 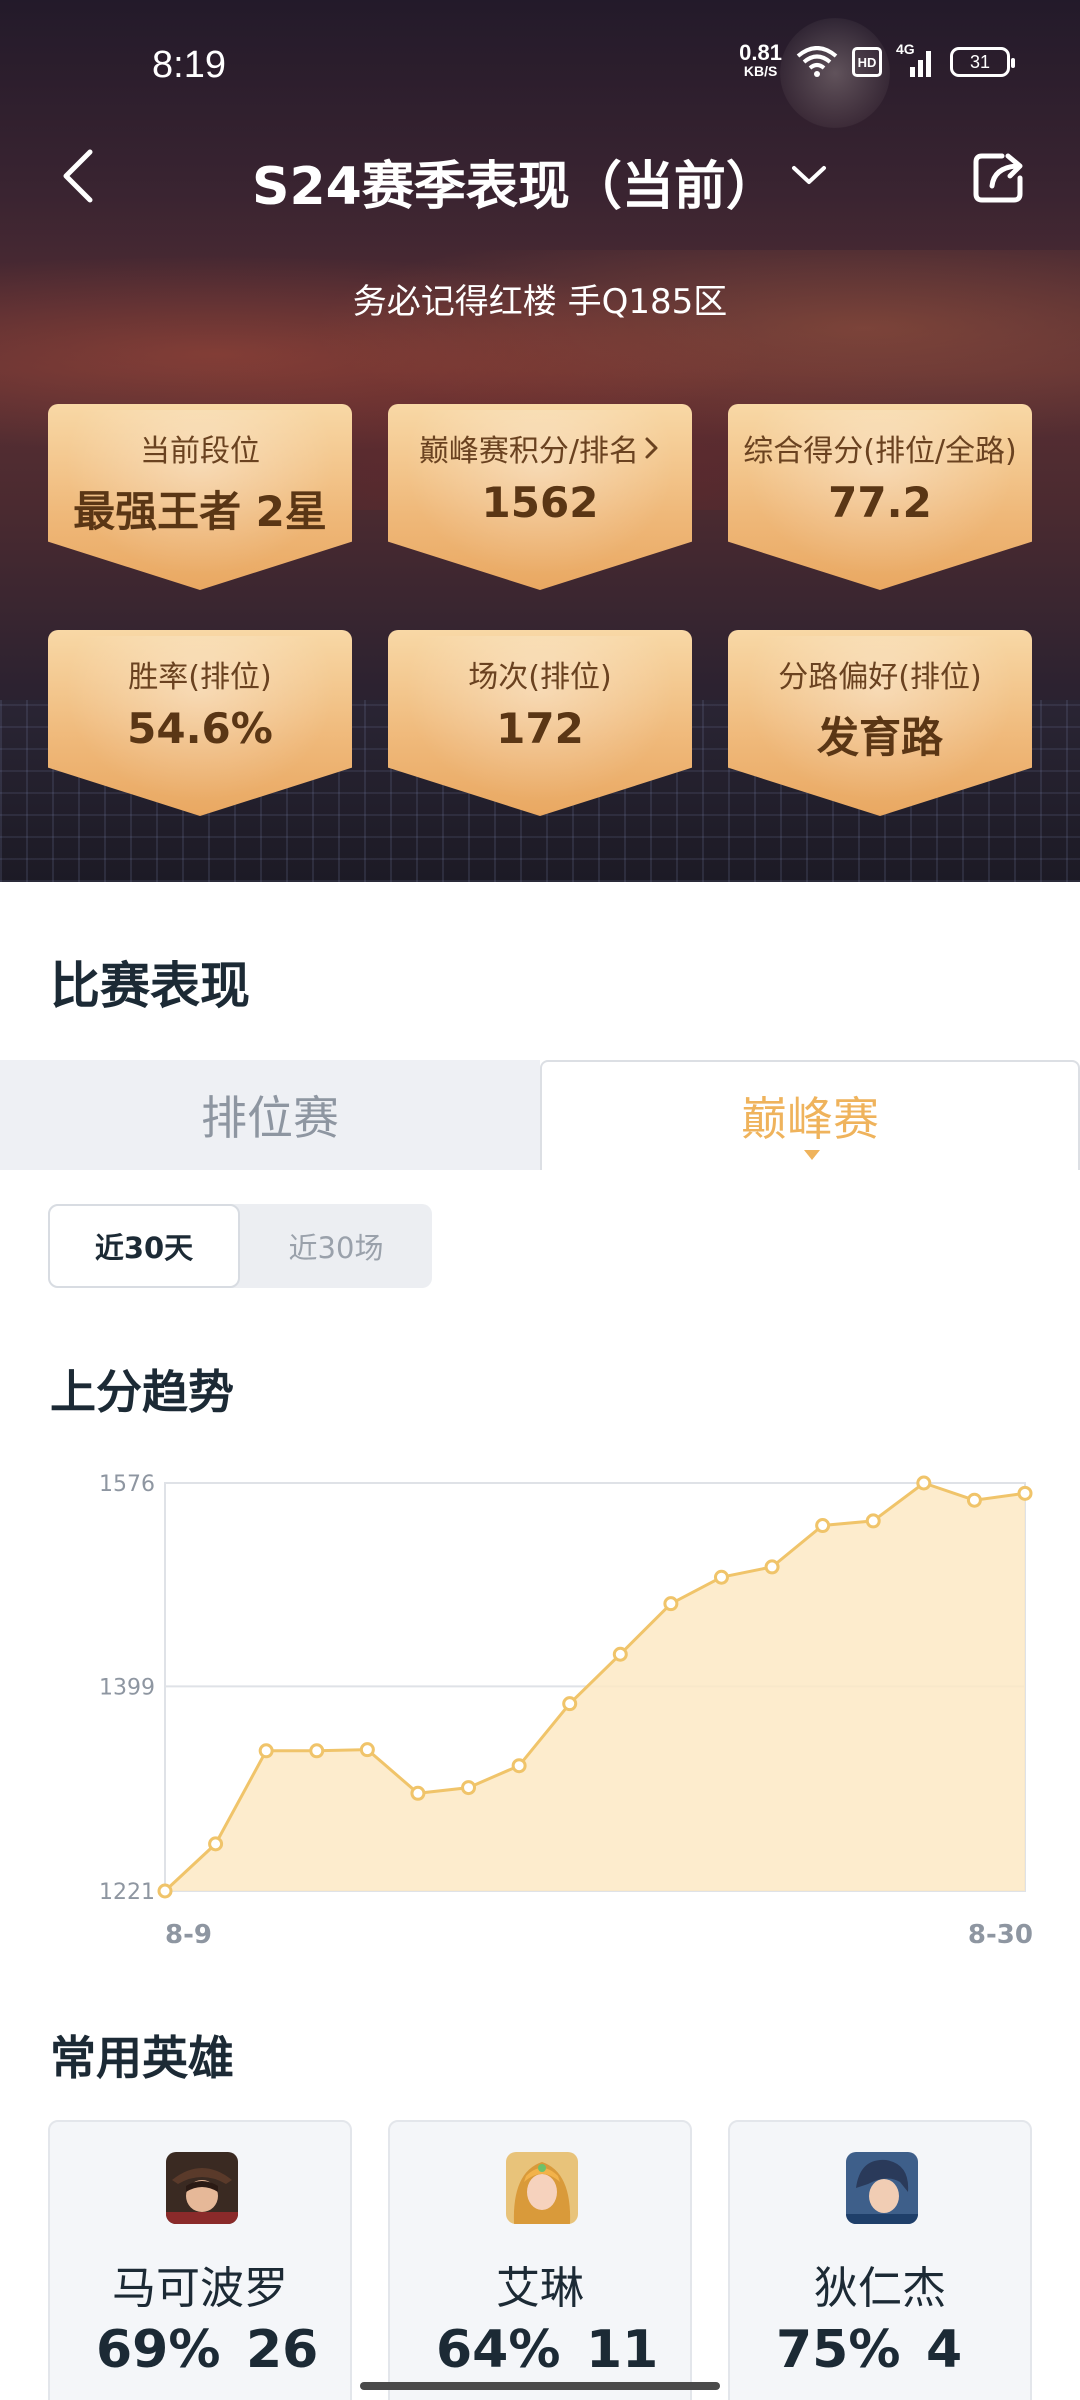 I want to click on mode-tabs: 排位赛 巅峰赛, so click(x=540, y=1115).